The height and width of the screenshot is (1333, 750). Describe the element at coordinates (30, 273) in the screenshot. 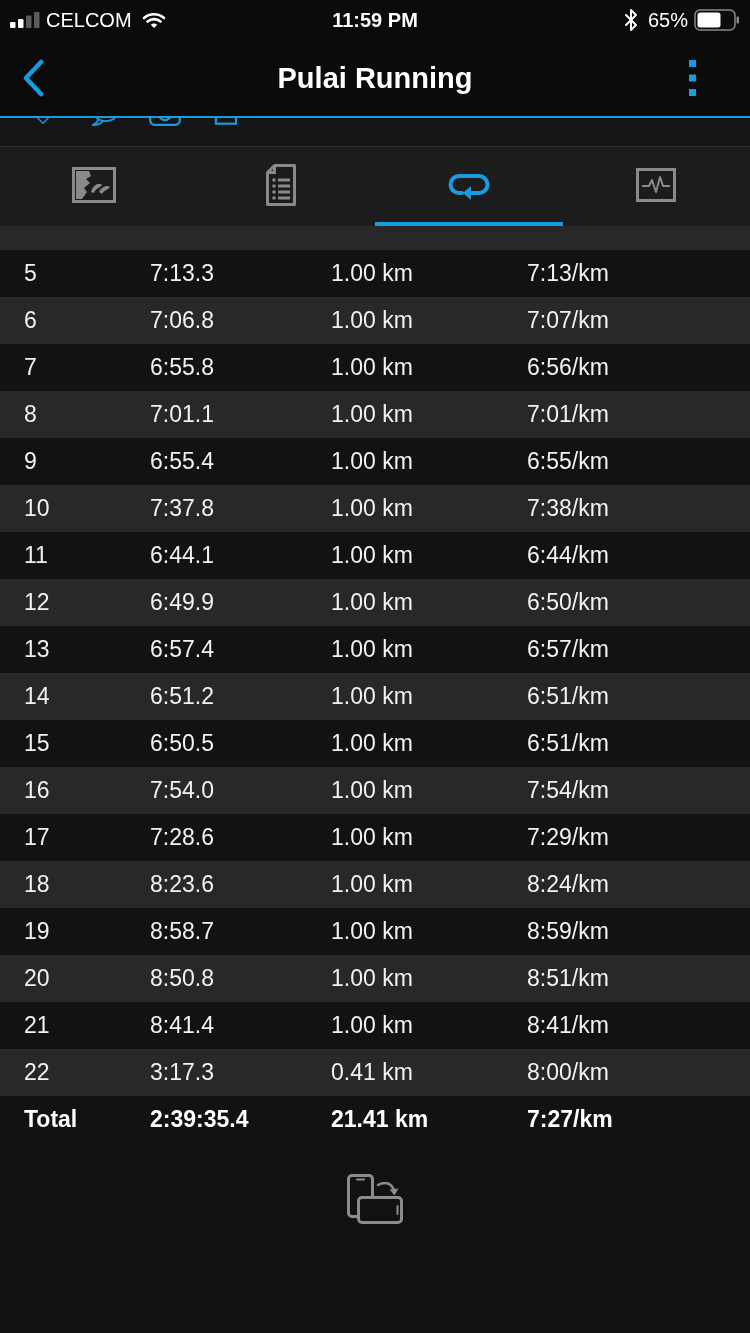

I see `table-cell: 5` at that location.